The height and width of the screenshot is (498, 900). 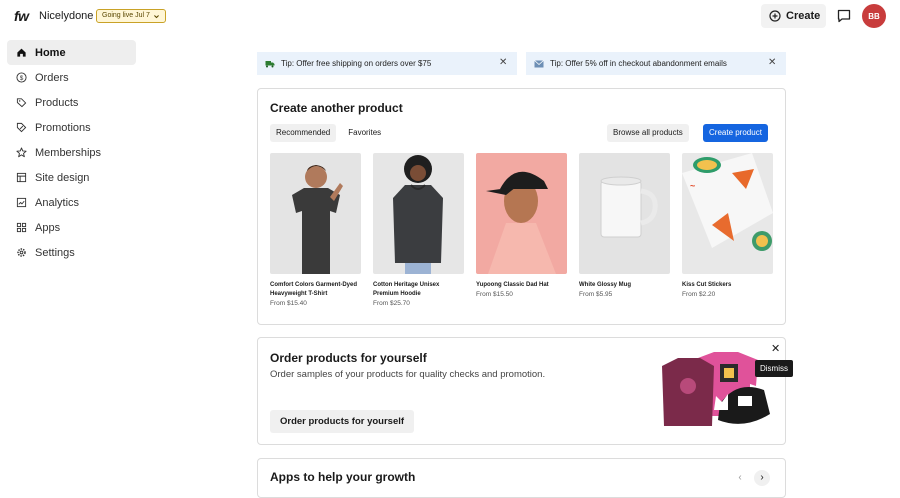 I want to click on hoodie-product-image, so click(x=418, y=213).